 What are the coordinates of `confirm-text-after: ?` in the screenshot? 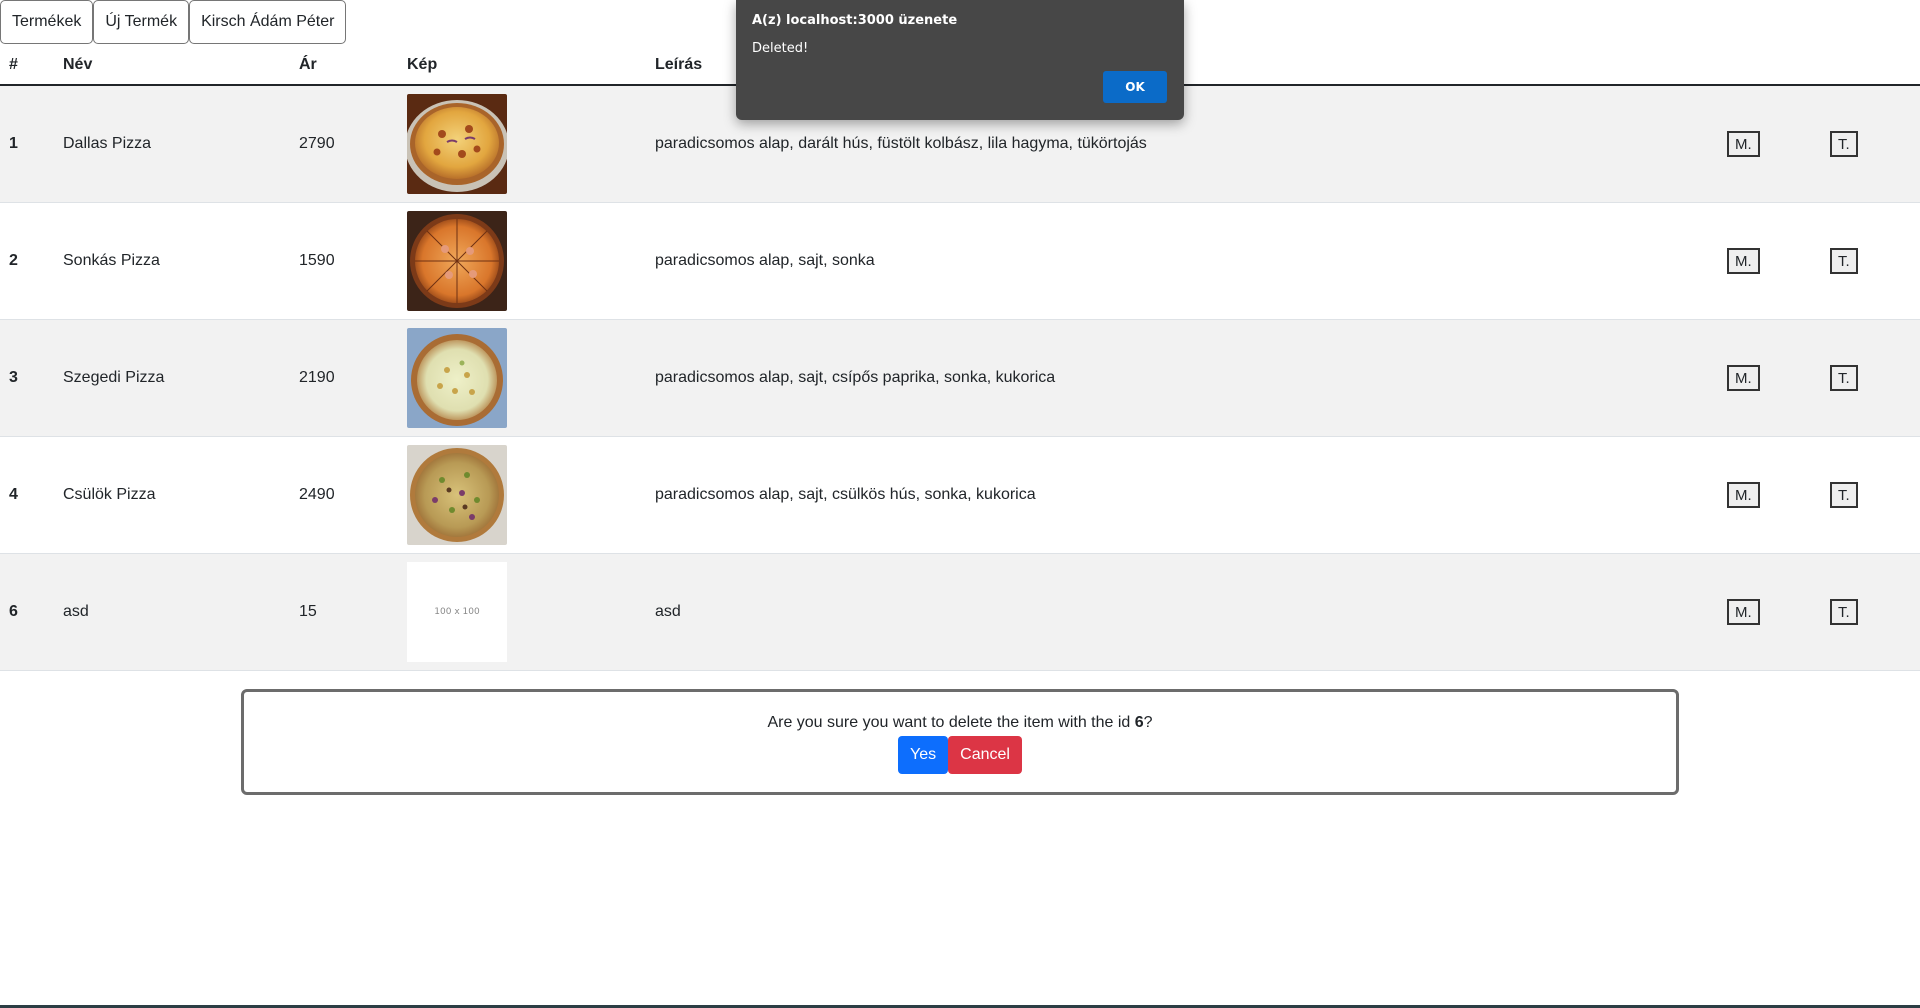 It's located at (1148, 722).